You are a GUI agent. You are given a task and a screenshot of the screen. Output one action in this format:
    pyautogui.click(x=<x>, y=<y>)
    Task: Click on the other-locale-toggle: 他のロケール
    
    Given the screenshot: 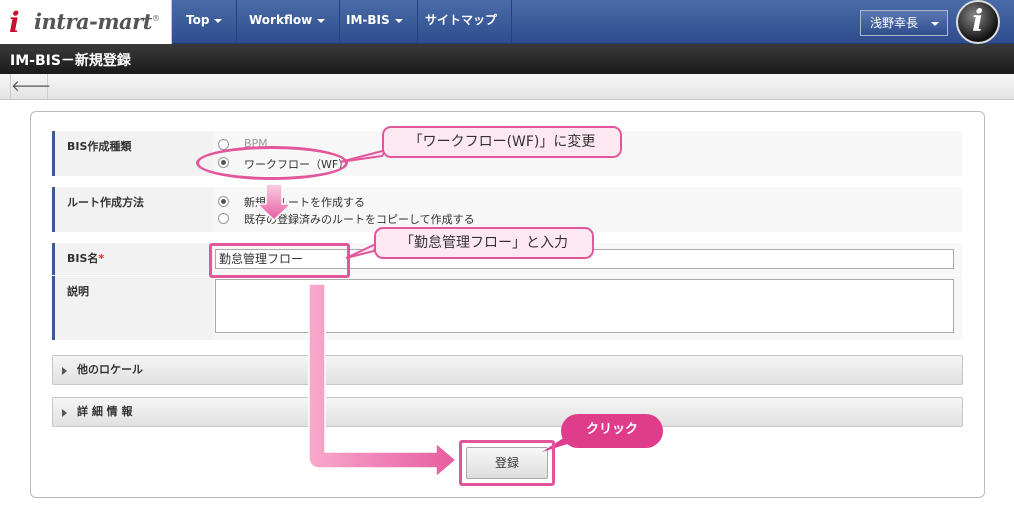 What is the action you would take?
    pyautogui.click(x=507, y=370)
    